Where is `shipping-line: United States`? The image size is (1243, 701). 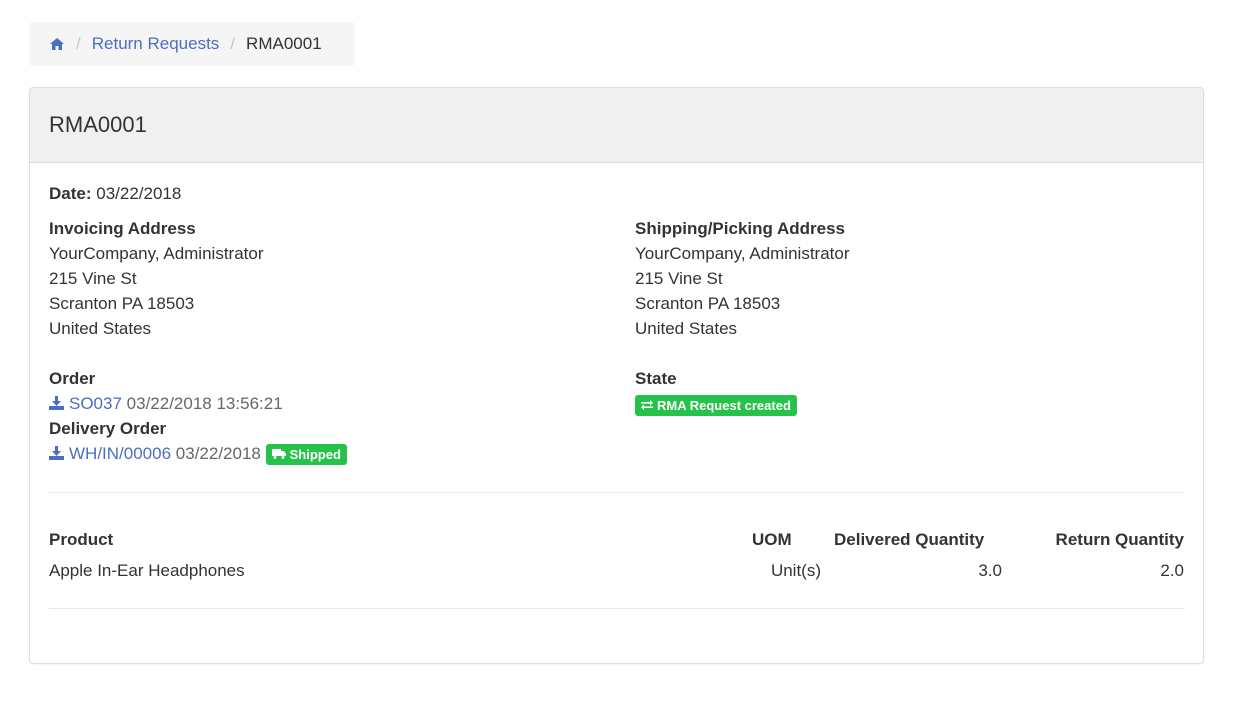 shipping-line: United States is located at coordinates (686, 328).